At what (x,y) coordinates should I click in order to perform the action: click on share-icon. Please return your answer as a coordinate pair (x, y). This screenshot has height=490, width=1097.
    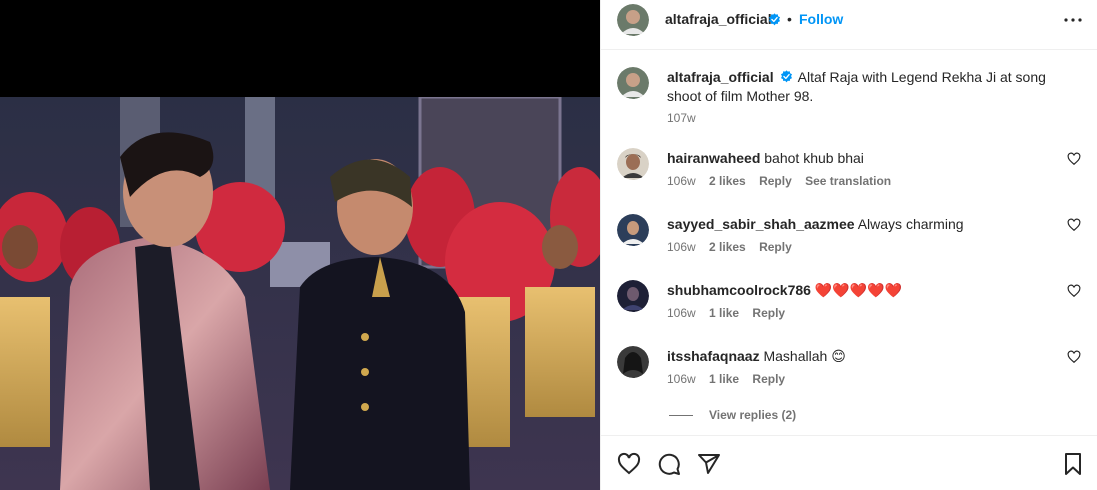
    Looking at the image, I should click on (709, 464).